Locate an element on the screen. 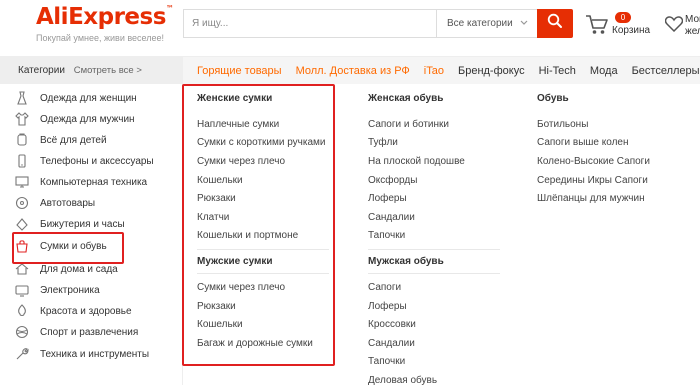  sidebar-item-sport: Спорт и развлечения is located at coordinates (96, 332).